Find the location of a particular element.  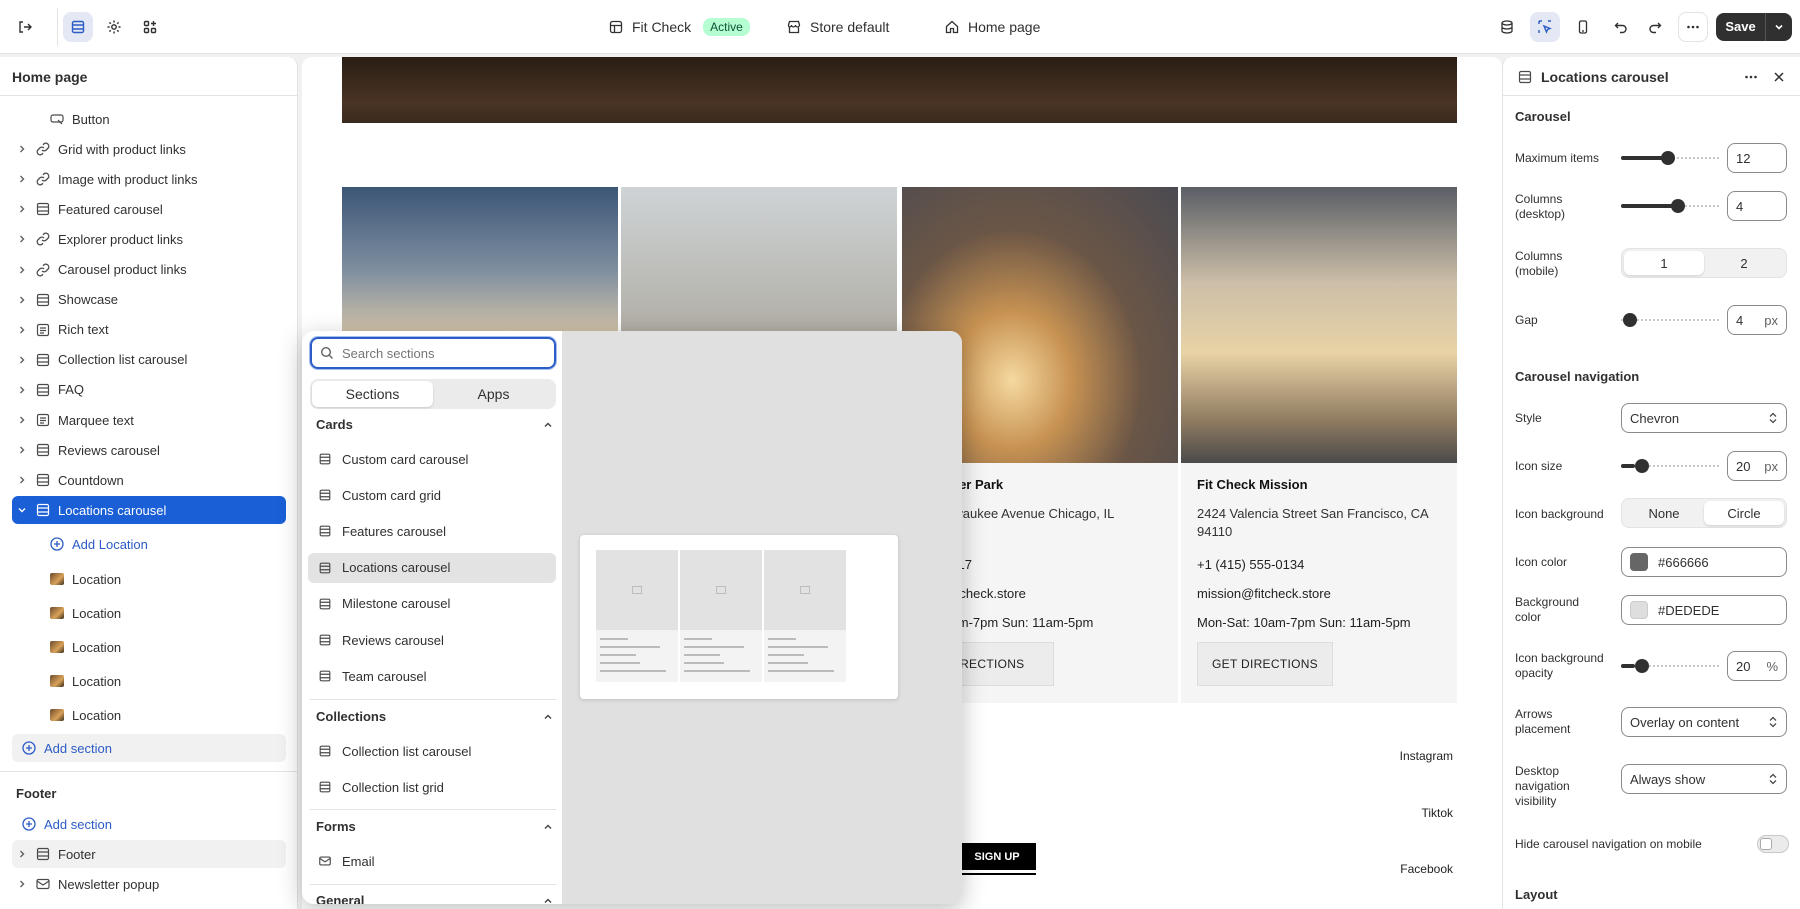

store-selector: Fit Check Active is located at coordinates (679, 27).